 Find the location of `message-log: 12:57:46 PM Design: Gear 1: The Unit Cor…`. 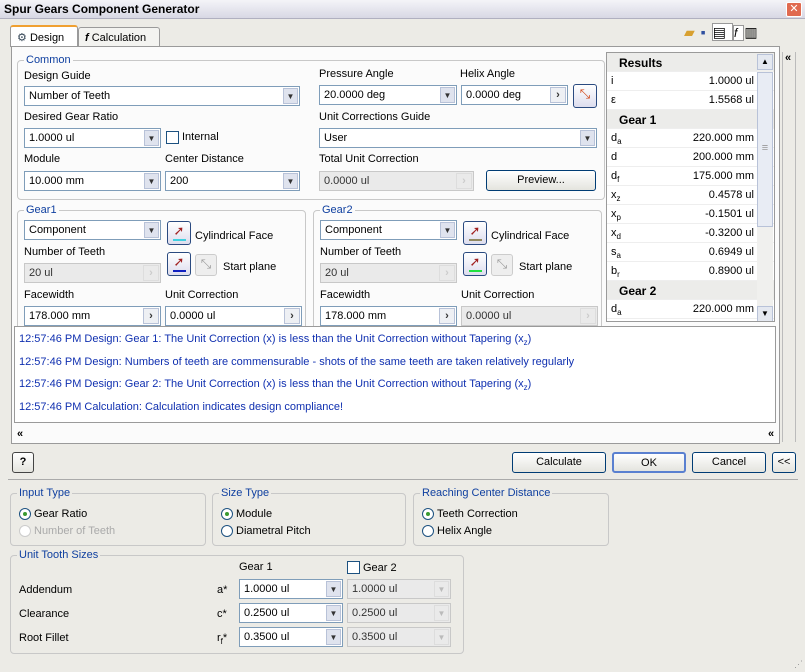

message-log: 12:57:46 PM Design: Gear 1: The Unit Cor… is located at coordinates (395, 374).